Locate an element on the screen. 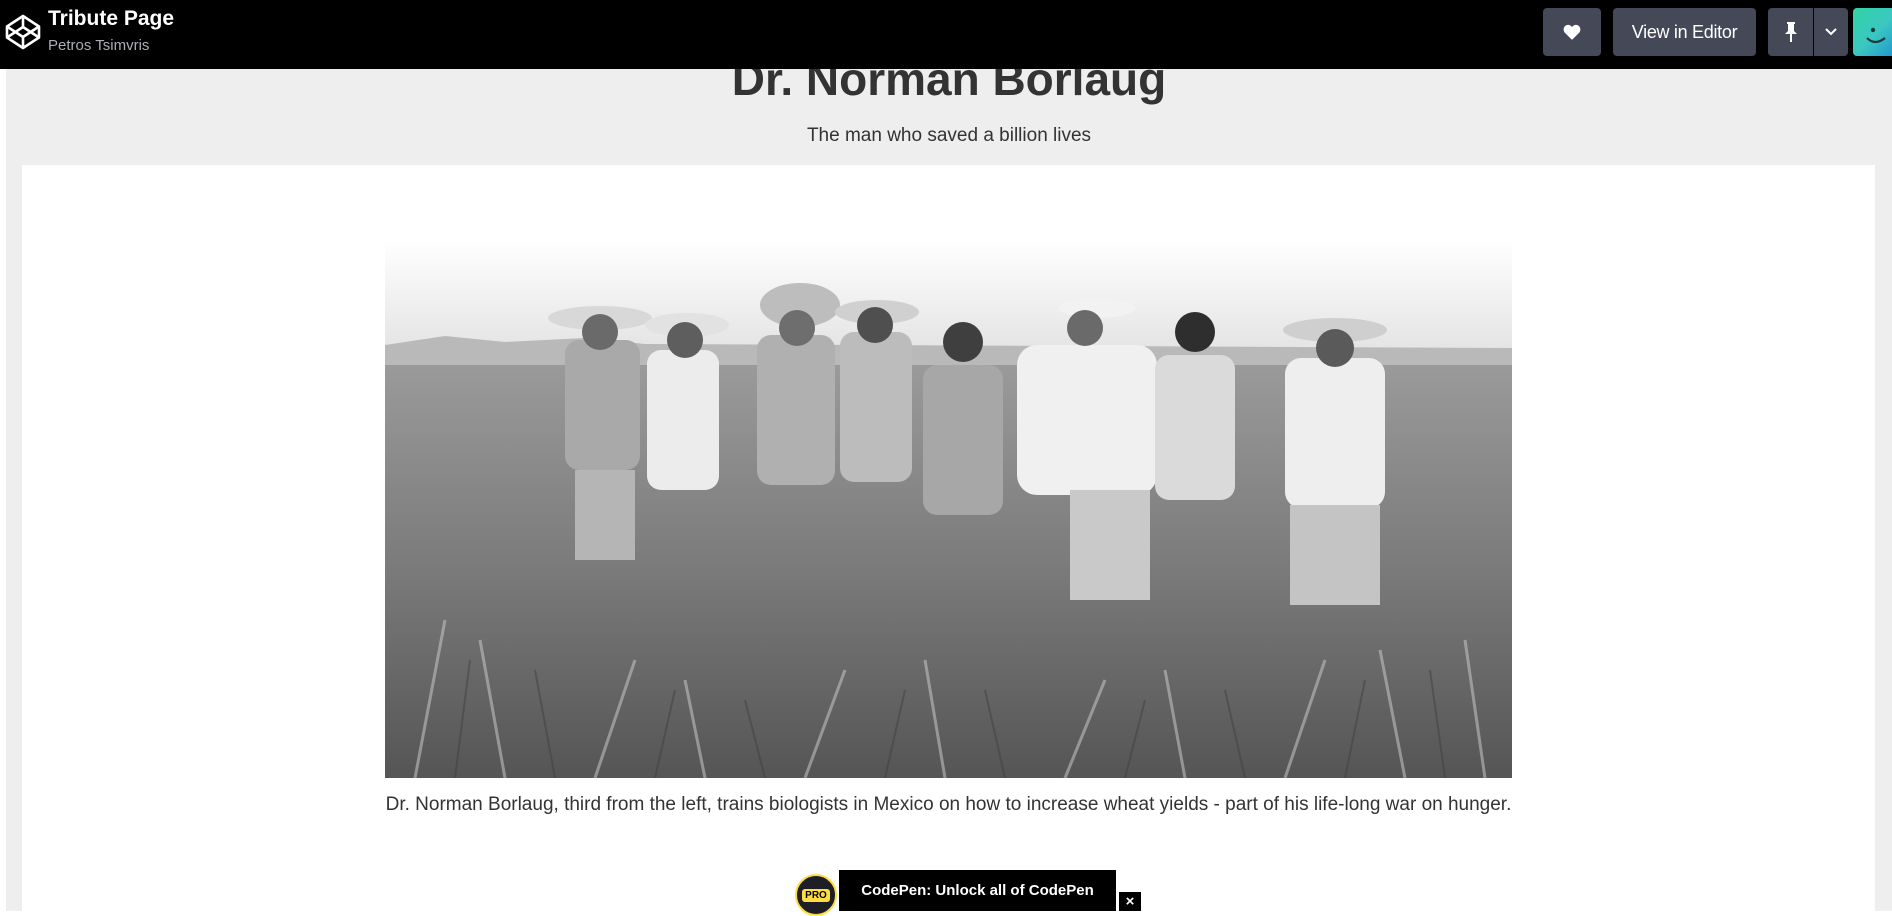 This screenshot has height=916, width=1892. pin-options-dropdown is located at coordinates (1831, 32).